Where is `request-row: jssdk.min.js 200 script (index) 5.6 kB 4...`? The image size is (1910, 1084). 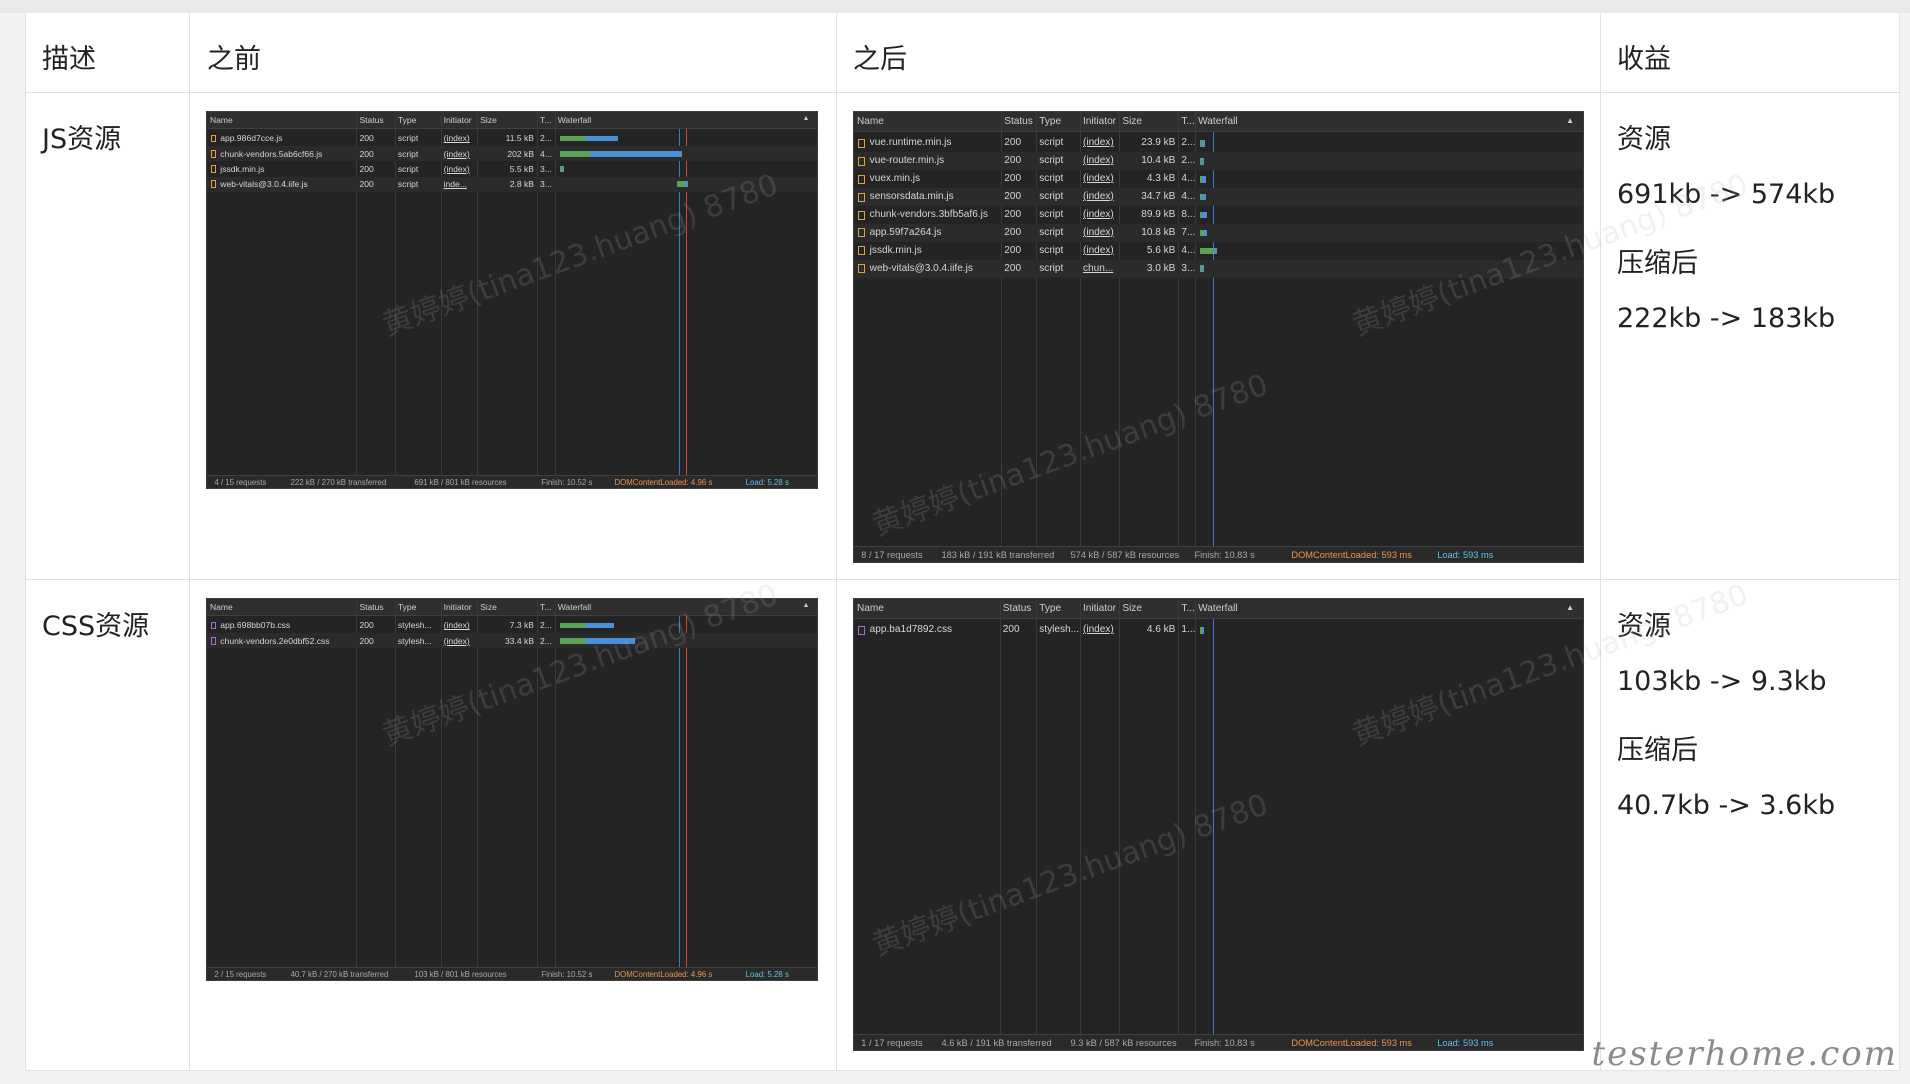 request-row: jssdk.min.js 200 script (index) 5.6 kB 4... is located at coordinates (1218, 251).